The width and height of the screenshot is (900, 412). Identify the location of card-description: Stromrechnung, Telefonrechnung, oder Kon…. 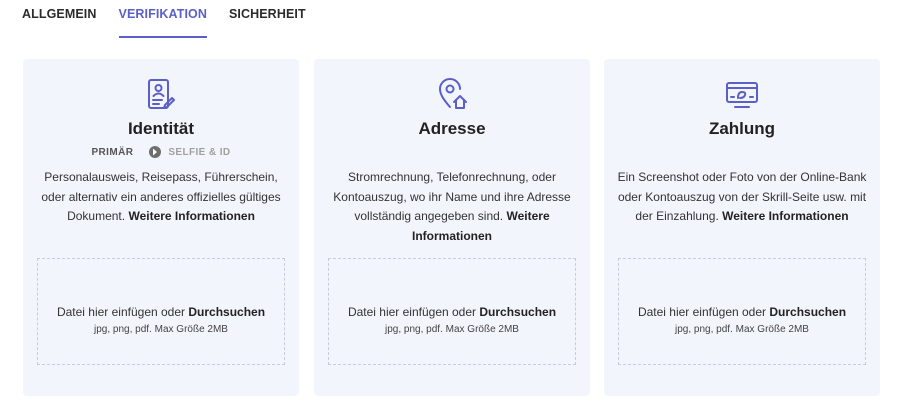
(452, 206).